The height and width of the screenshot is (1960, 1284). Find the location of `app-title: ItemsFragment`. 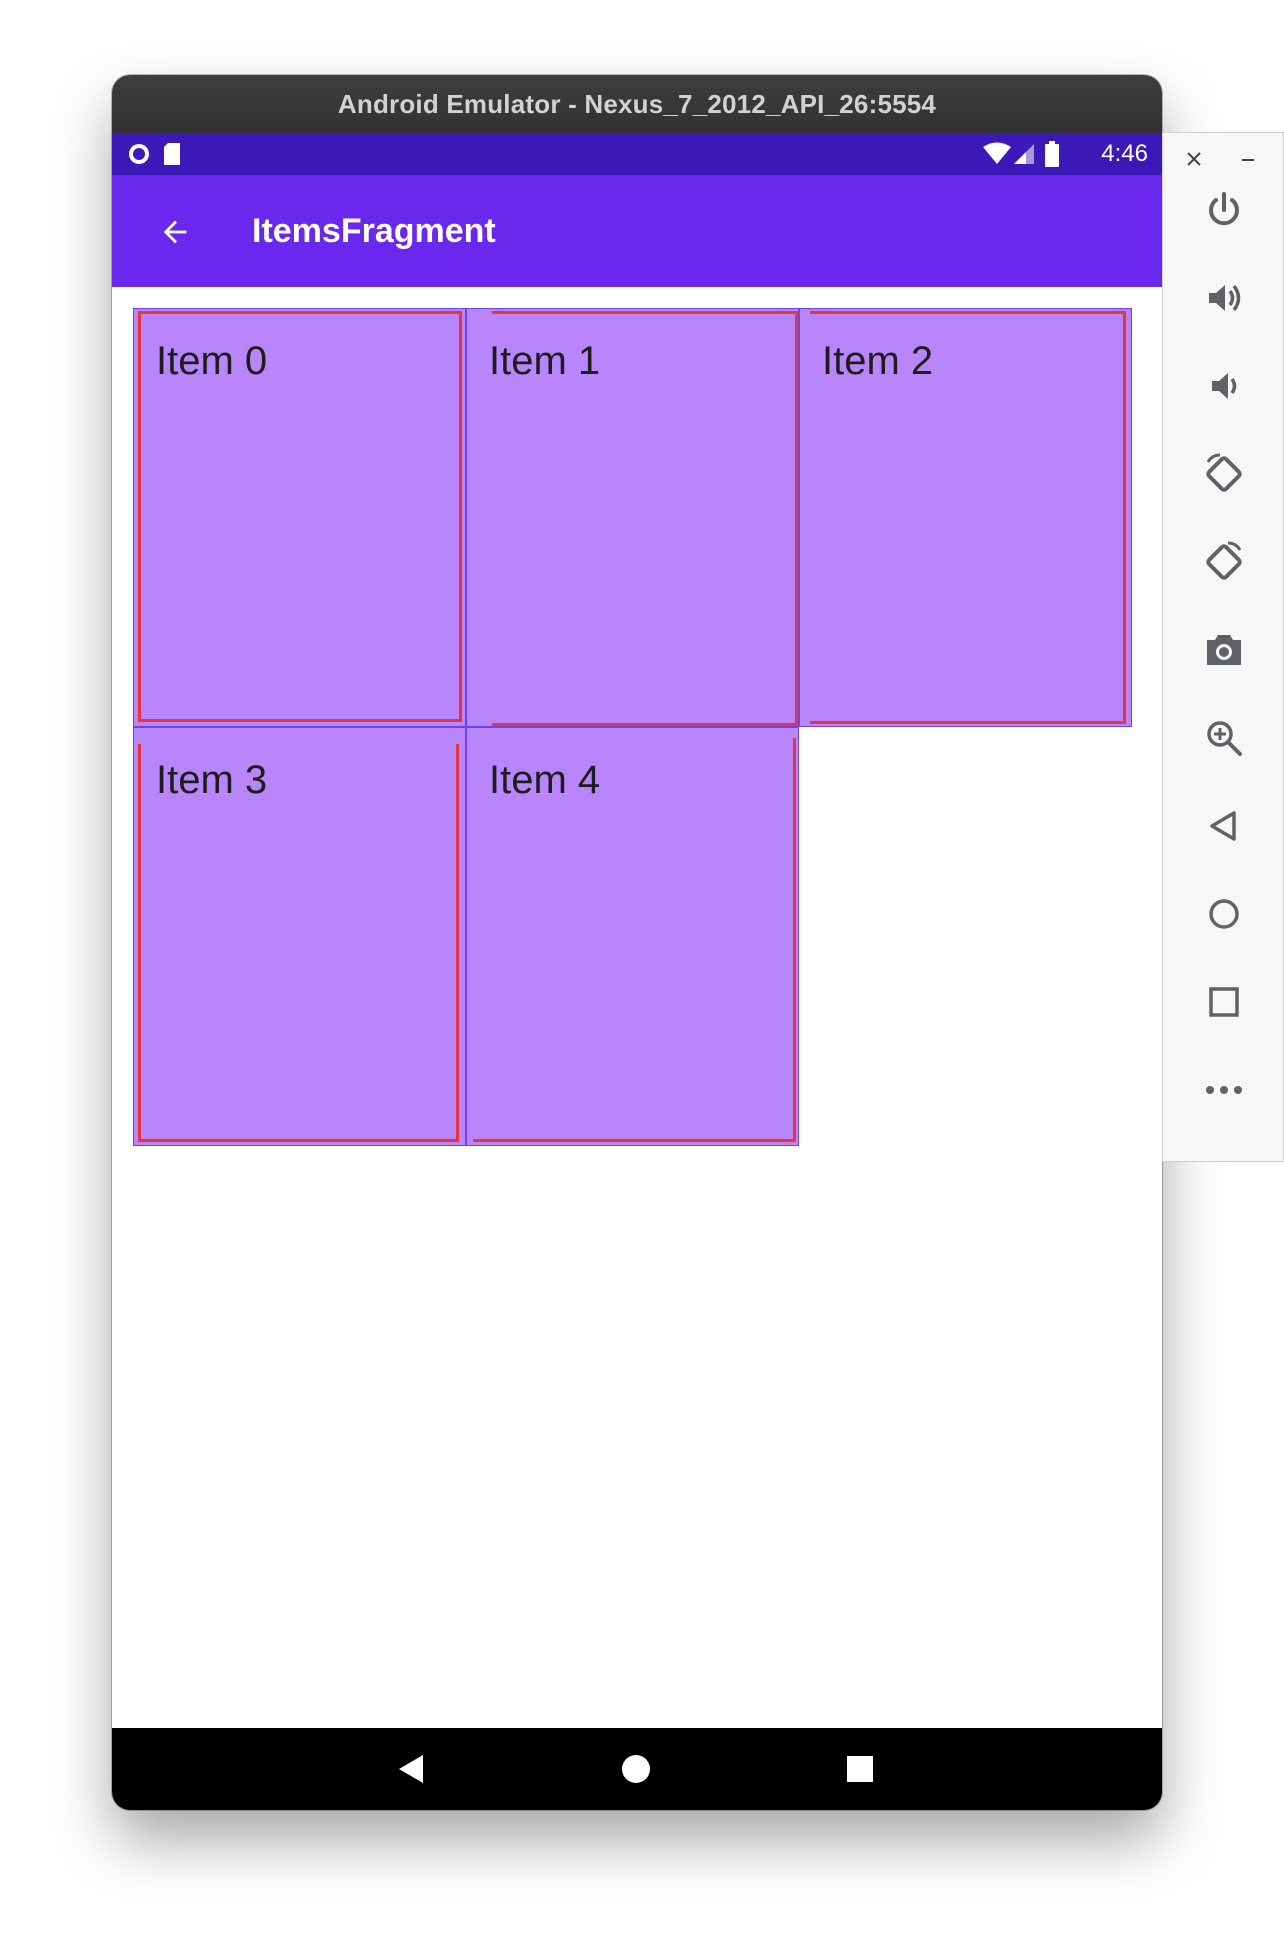

app-title: ItemsFragment is located at coordinates (374, 231).